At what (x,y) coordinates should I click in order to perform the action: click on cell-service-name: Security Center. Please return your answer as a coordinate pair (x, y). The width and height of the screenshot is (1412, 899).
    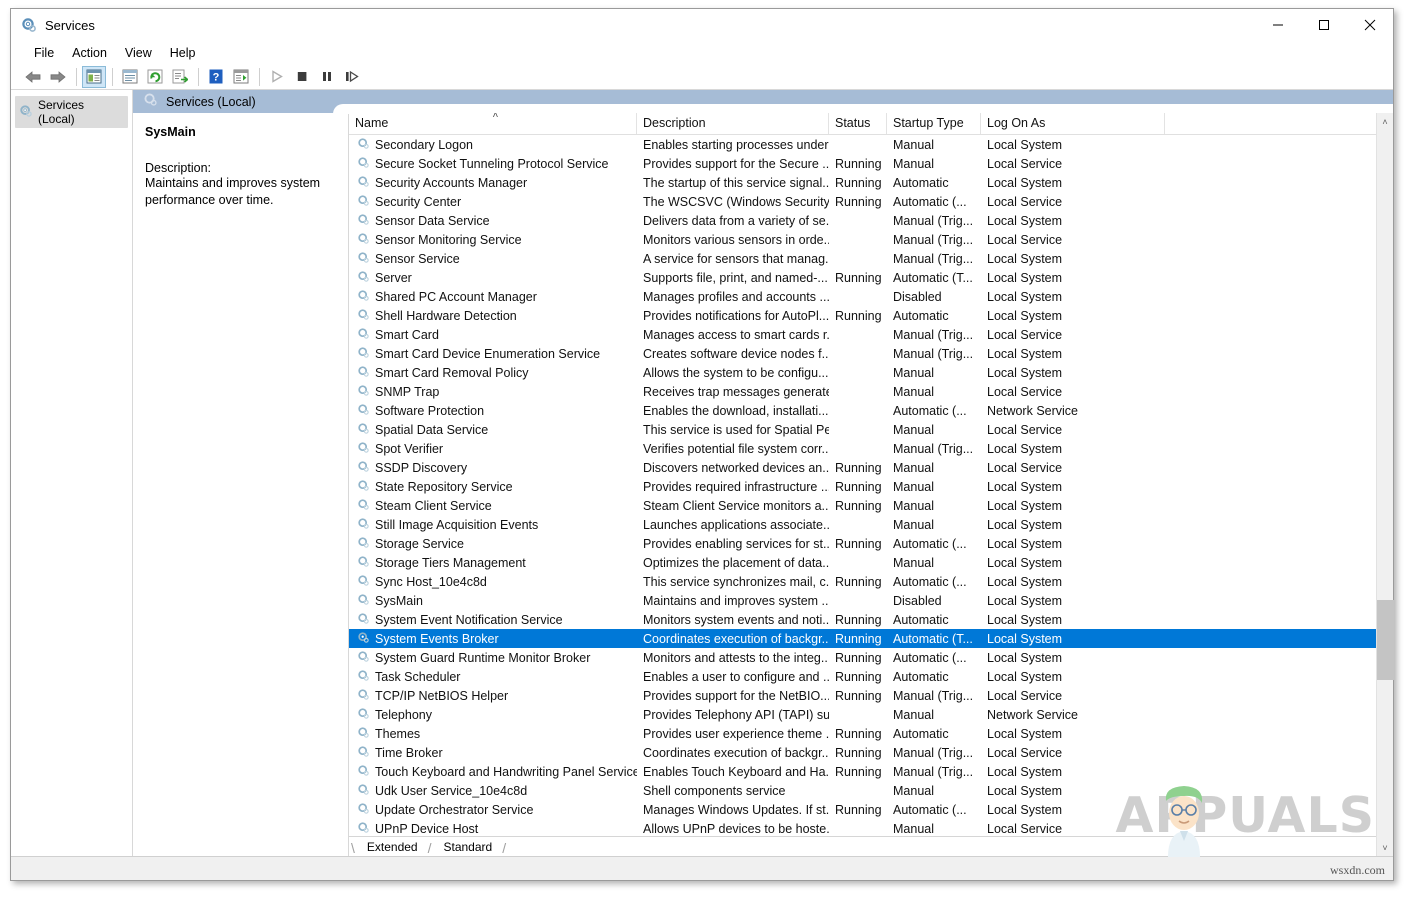
    Looking at the image, I should click on (493, 202).